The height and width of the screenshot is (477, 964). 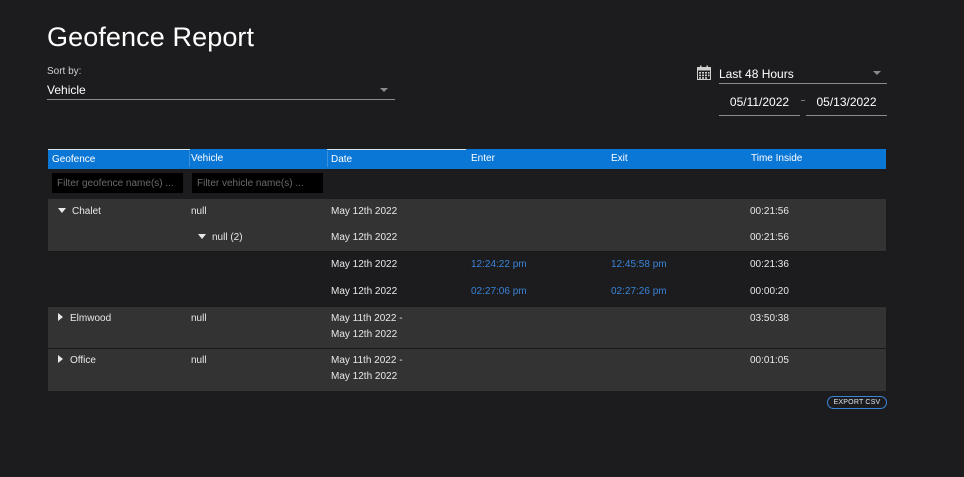 I want to click on column-header-enter: Enter, so click(x=537, y=159).